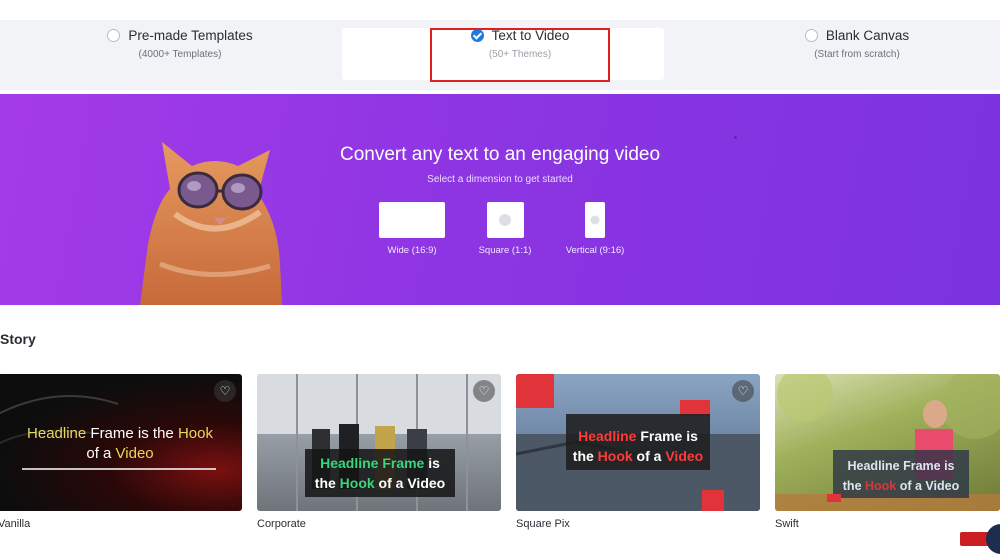  I want to click on highlight-annotation-box, so click(520, 55).